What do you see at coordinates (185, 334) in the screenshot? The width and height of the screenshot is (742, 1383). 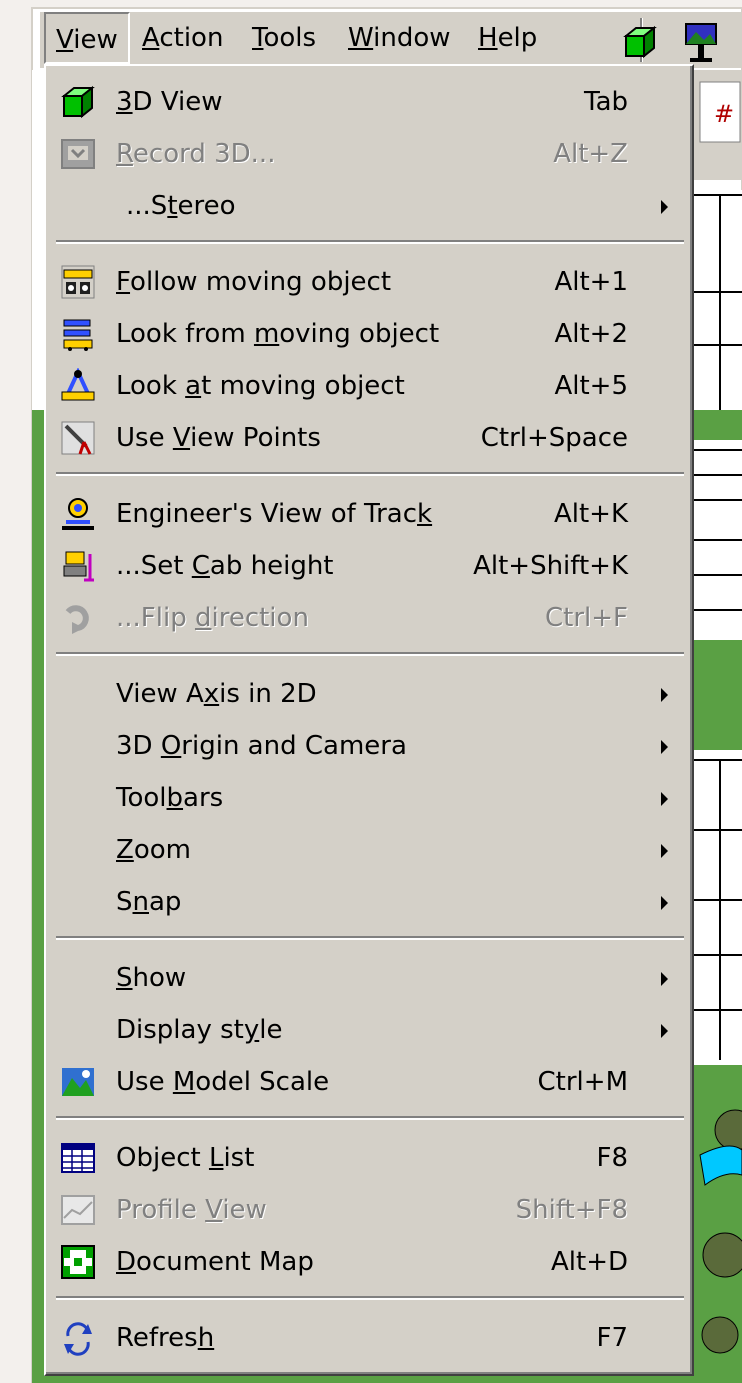 I see `menu-item-label-text: Look from` at bounding box center [185, 334].